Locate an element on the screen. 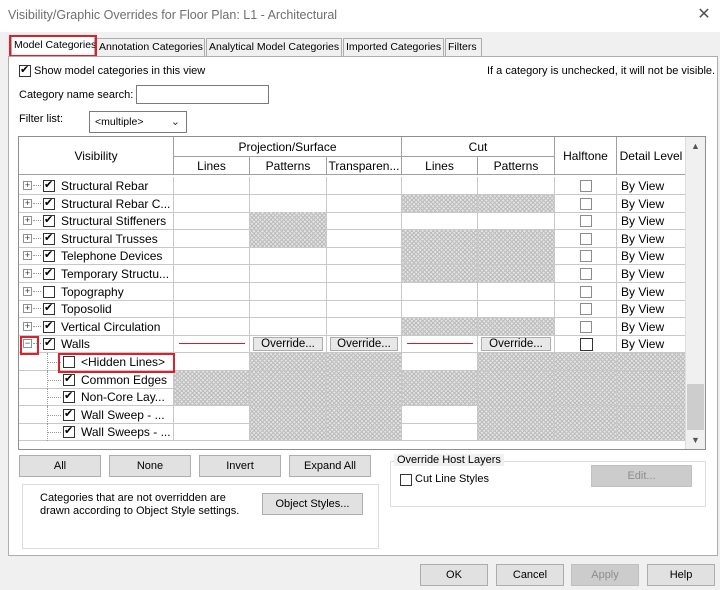 The image size is (720, 590). table-row: + Topography By View is located at coordinates (352, 291).